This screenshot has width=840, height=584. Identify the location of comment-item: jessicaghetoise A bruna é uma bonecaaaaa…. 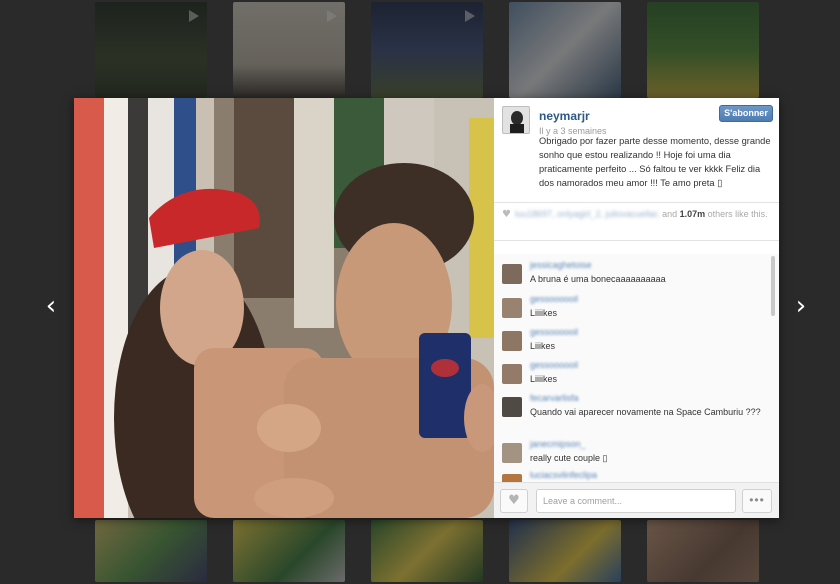
(632, 275).